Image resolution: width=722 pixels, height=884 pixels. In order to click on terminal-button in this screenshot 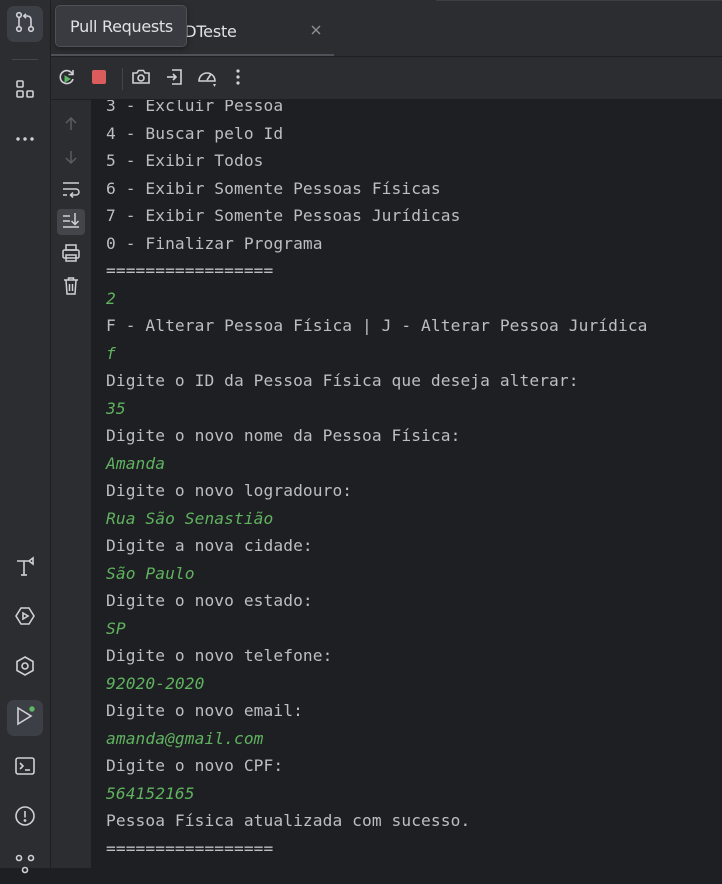, I will do `click(25, 768)`.